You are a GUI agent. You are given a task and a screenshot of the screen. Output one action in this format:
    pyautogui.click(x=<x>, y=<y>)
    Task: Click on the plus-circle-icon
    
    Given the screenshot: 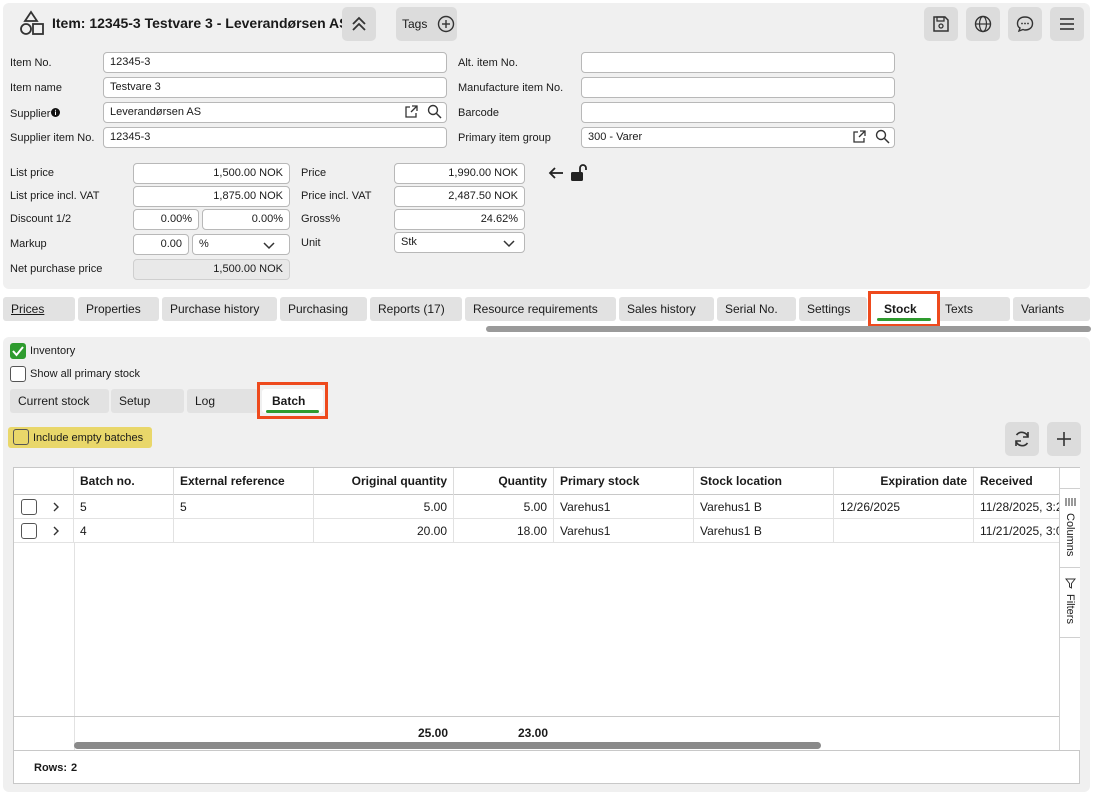 What is the action you would take?
    pyautogui.click(x=446, y=24)
    